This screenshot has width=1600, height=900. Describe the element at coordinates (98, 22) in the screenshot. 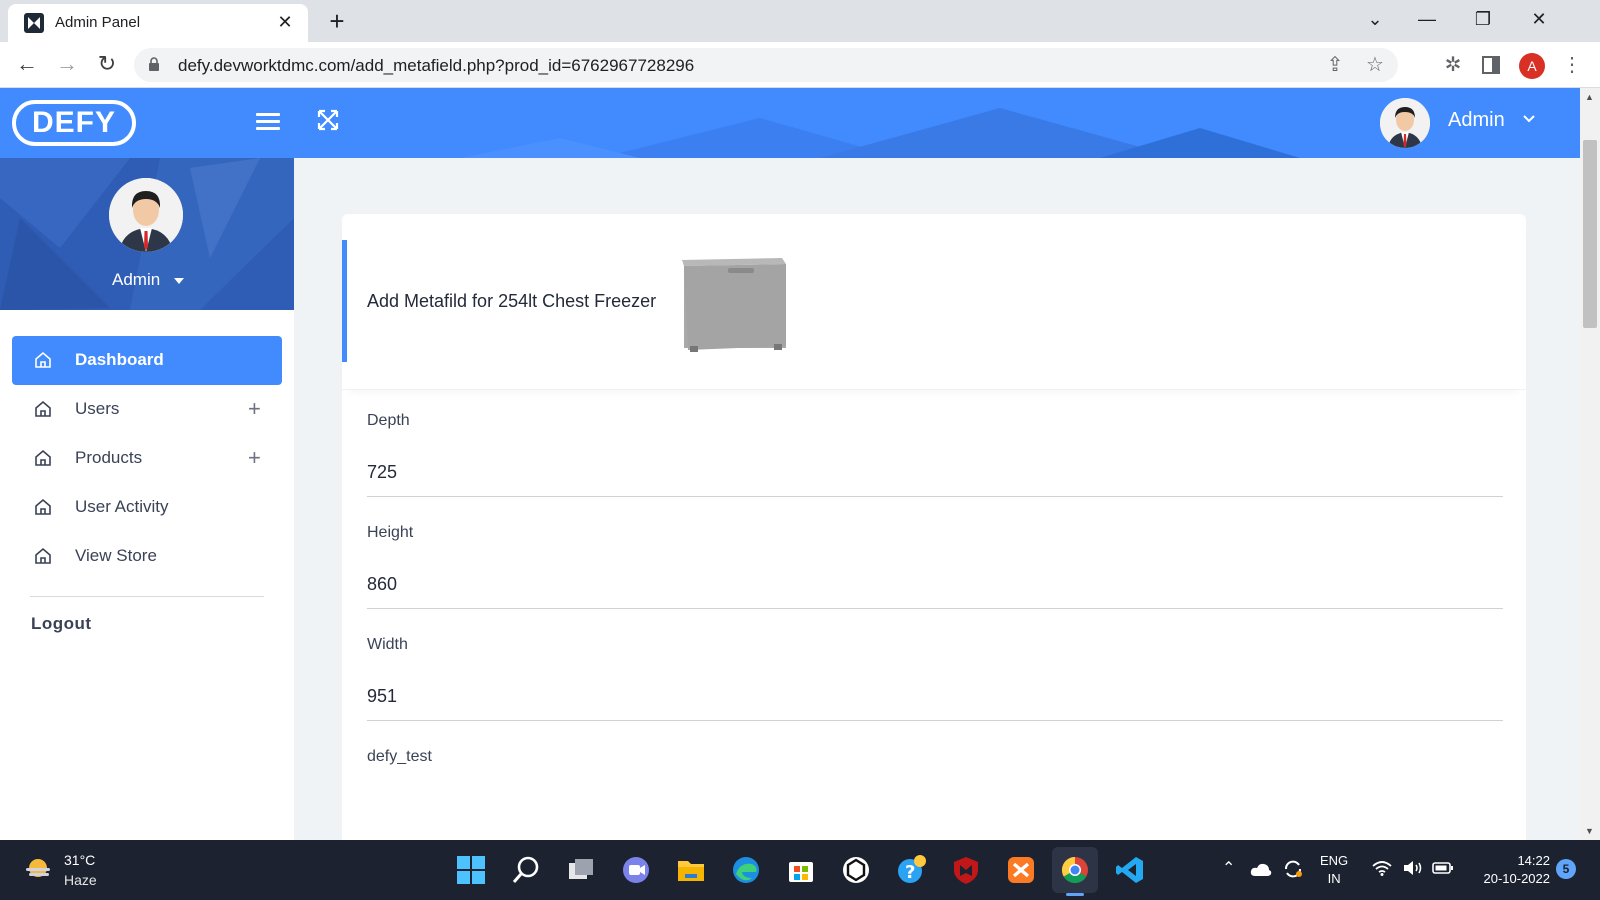

I see `tab-title: Admin Panel` at that location.